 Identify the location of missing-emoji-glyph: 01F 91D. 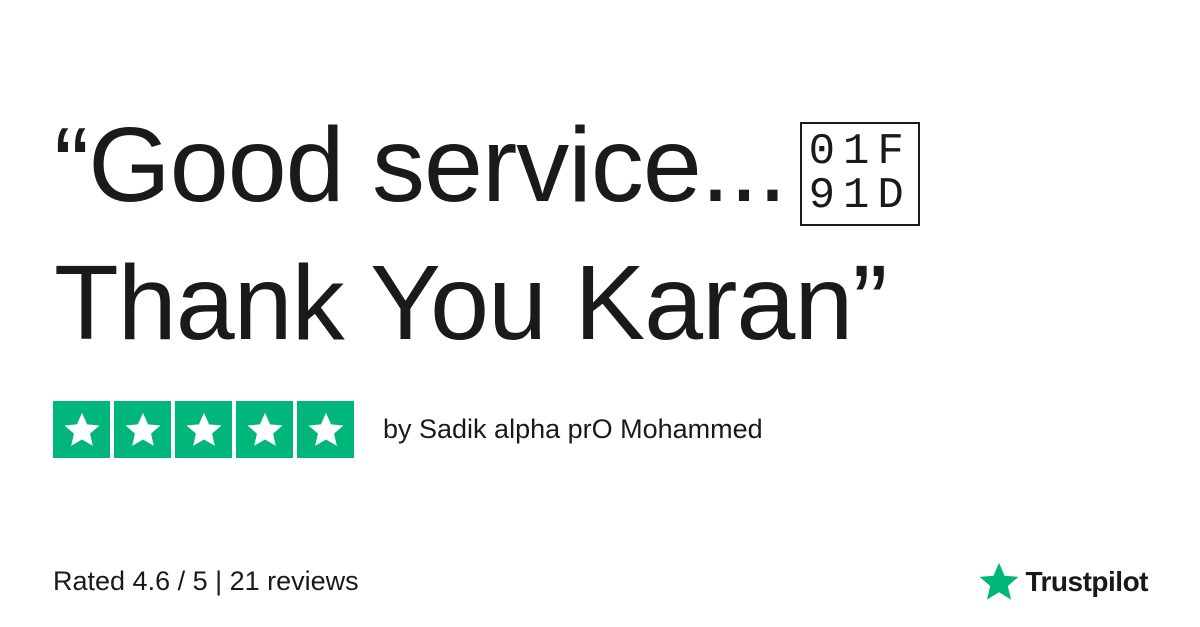
(860, 174).